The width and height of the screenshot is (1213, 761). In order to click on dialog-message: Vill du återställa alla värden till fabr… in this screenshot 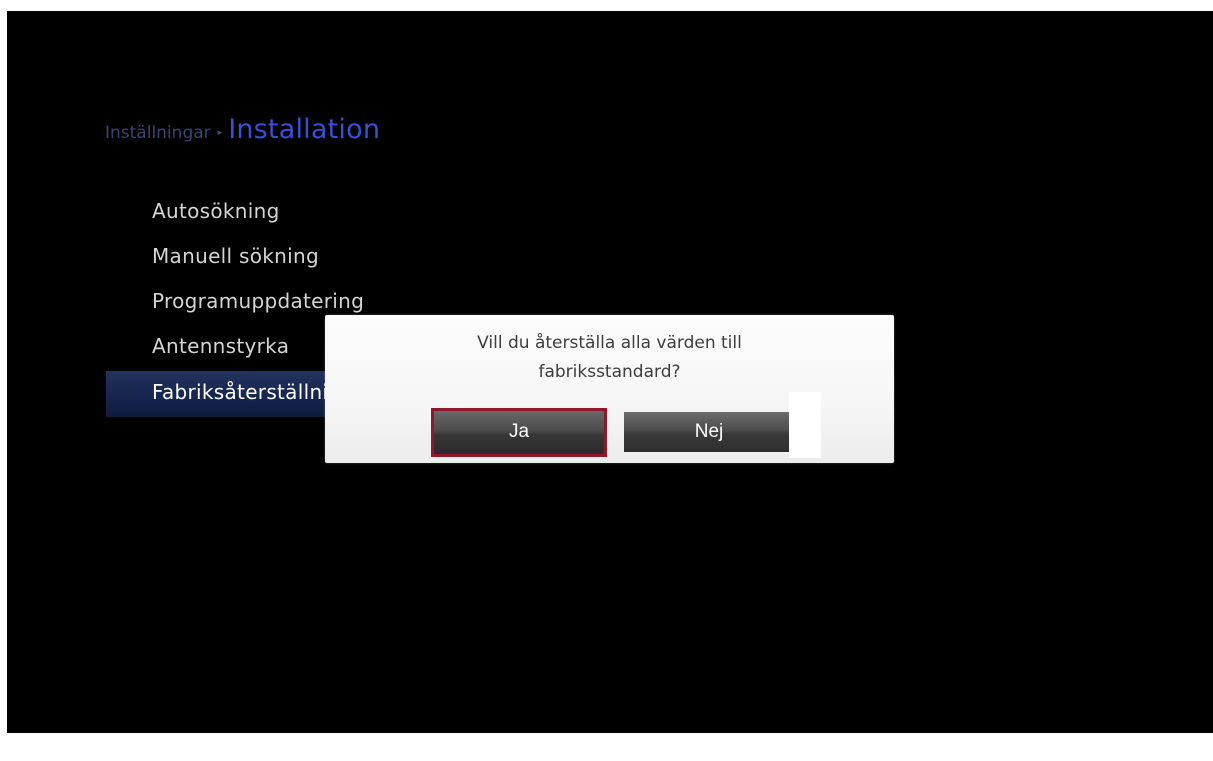, I will do `click(609, 358)`.